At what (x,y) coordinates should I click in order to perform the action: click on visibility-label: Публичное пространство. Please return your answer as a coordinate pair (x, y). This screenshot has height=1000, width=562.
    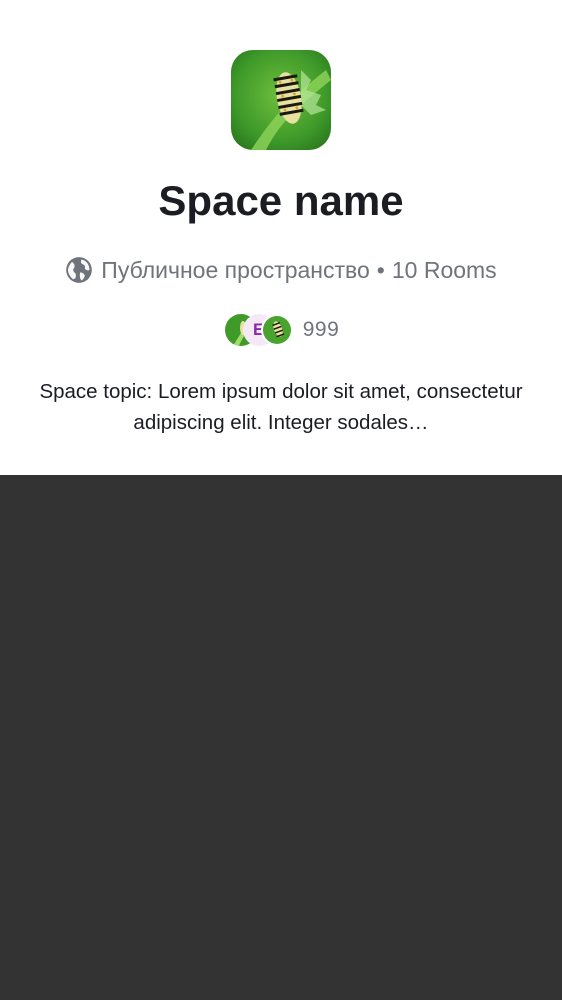
    Looking at the image, I should click on (235, 270).